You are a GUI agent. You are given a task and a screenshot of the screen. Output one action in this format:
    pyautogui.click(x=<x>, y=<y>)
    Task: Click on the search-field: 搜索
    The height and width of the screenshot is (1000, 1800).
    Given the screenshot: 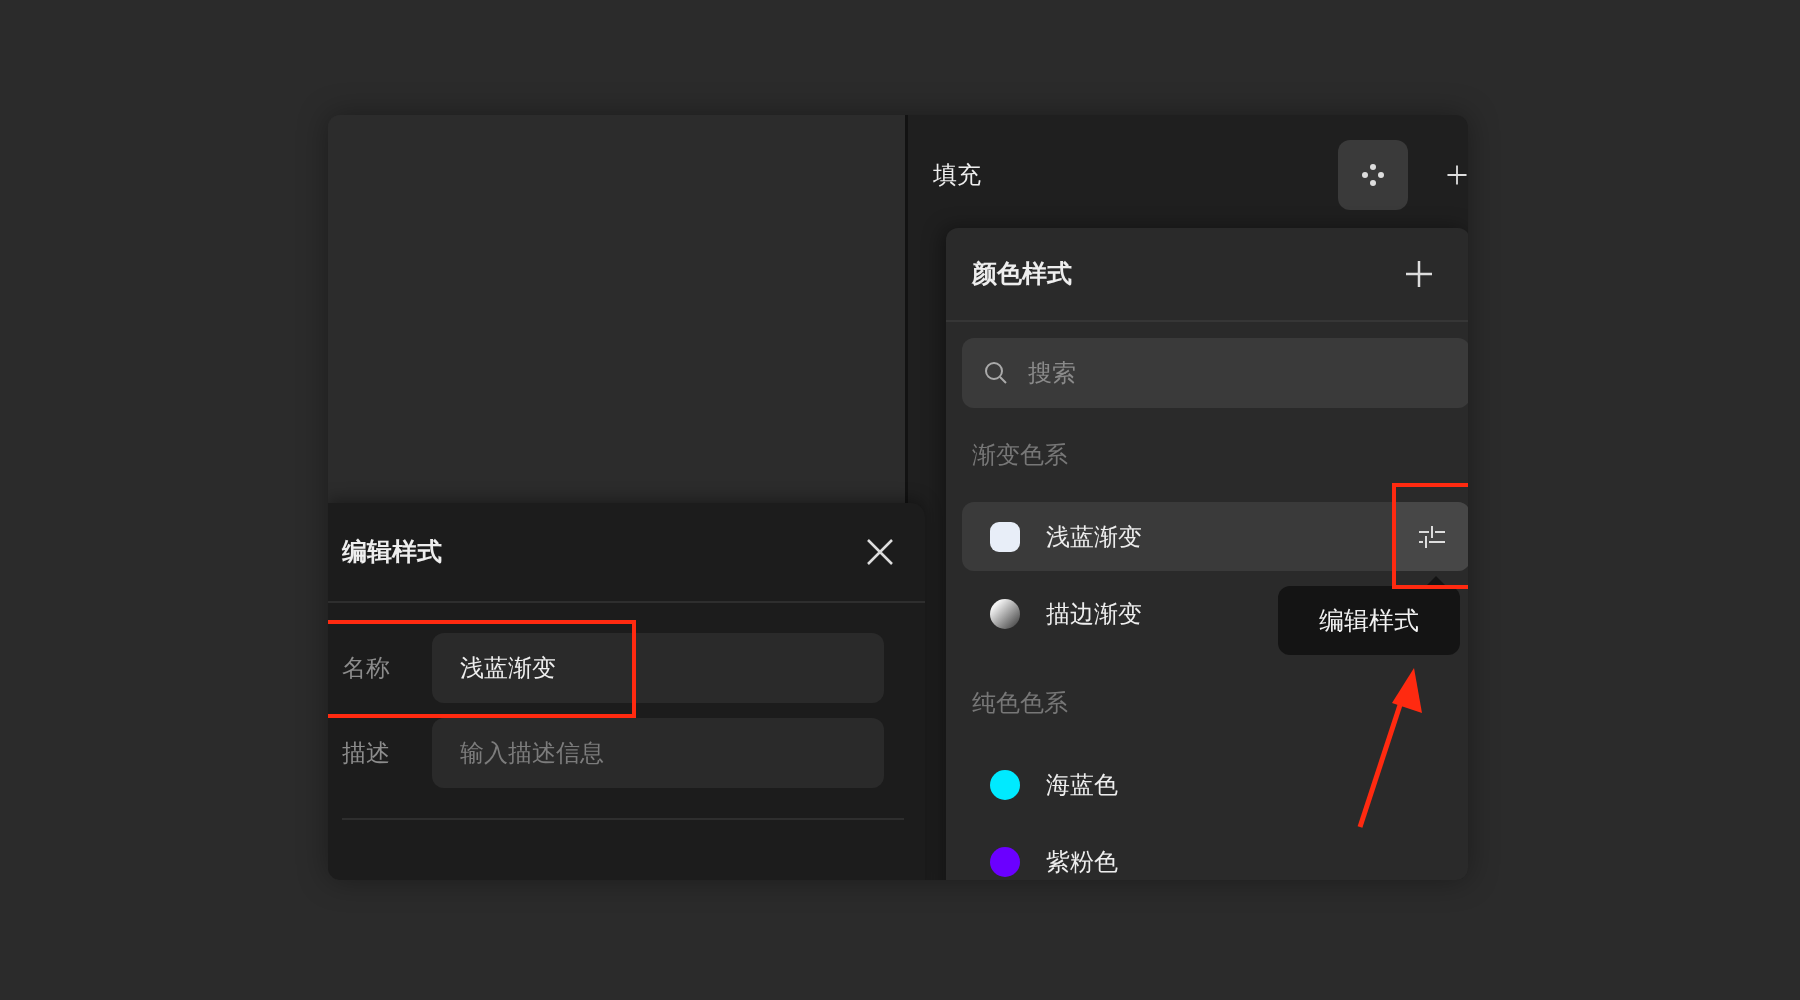 What is the action you would take?
    pyautogui.click(x=1215, y=373)
    